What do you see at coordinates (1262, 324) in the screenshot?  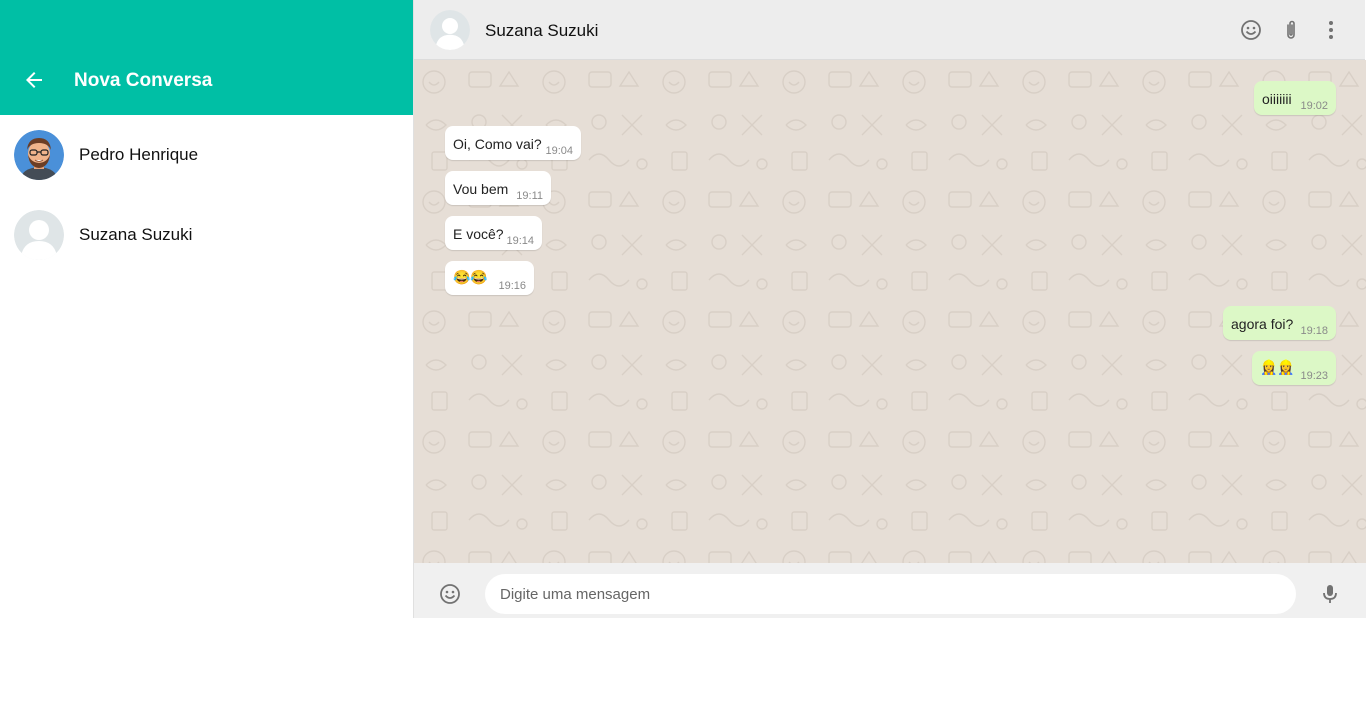 I see `message-text: agora foi?` at bounding box center [1262, 324].